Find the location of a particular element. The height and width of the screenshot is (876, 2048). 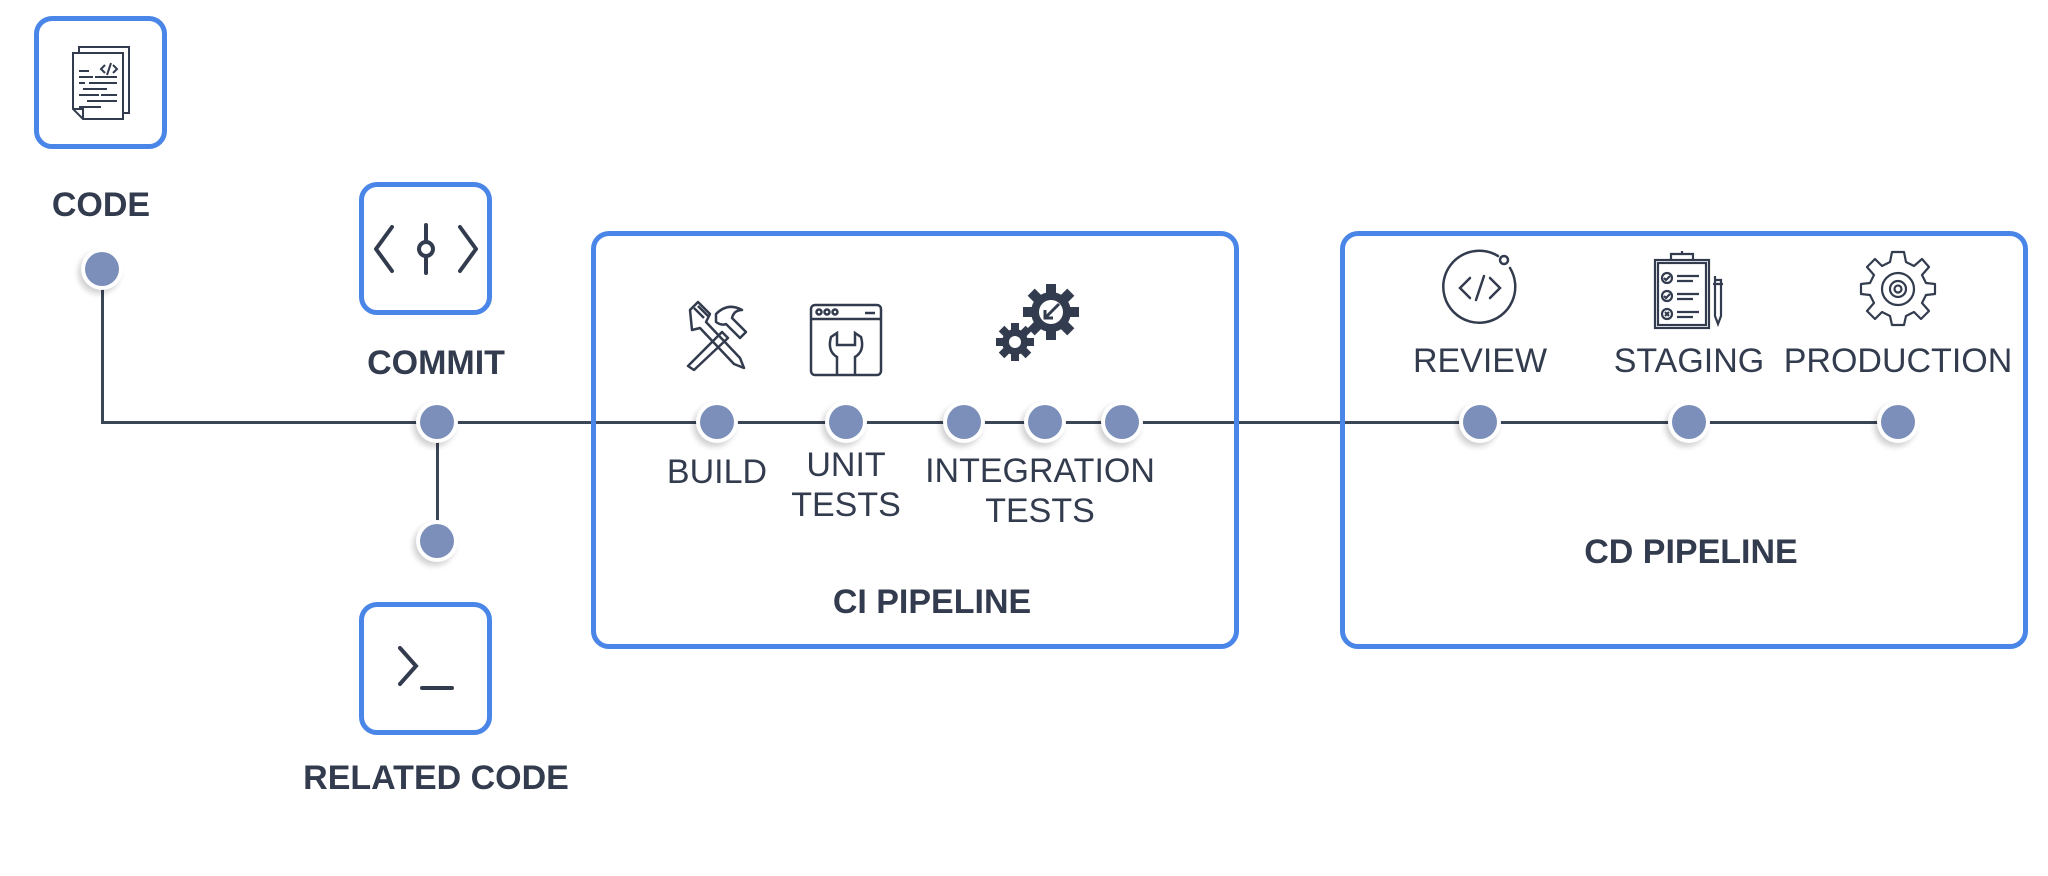

checklist-icon is located at coordinates (1689, 290).